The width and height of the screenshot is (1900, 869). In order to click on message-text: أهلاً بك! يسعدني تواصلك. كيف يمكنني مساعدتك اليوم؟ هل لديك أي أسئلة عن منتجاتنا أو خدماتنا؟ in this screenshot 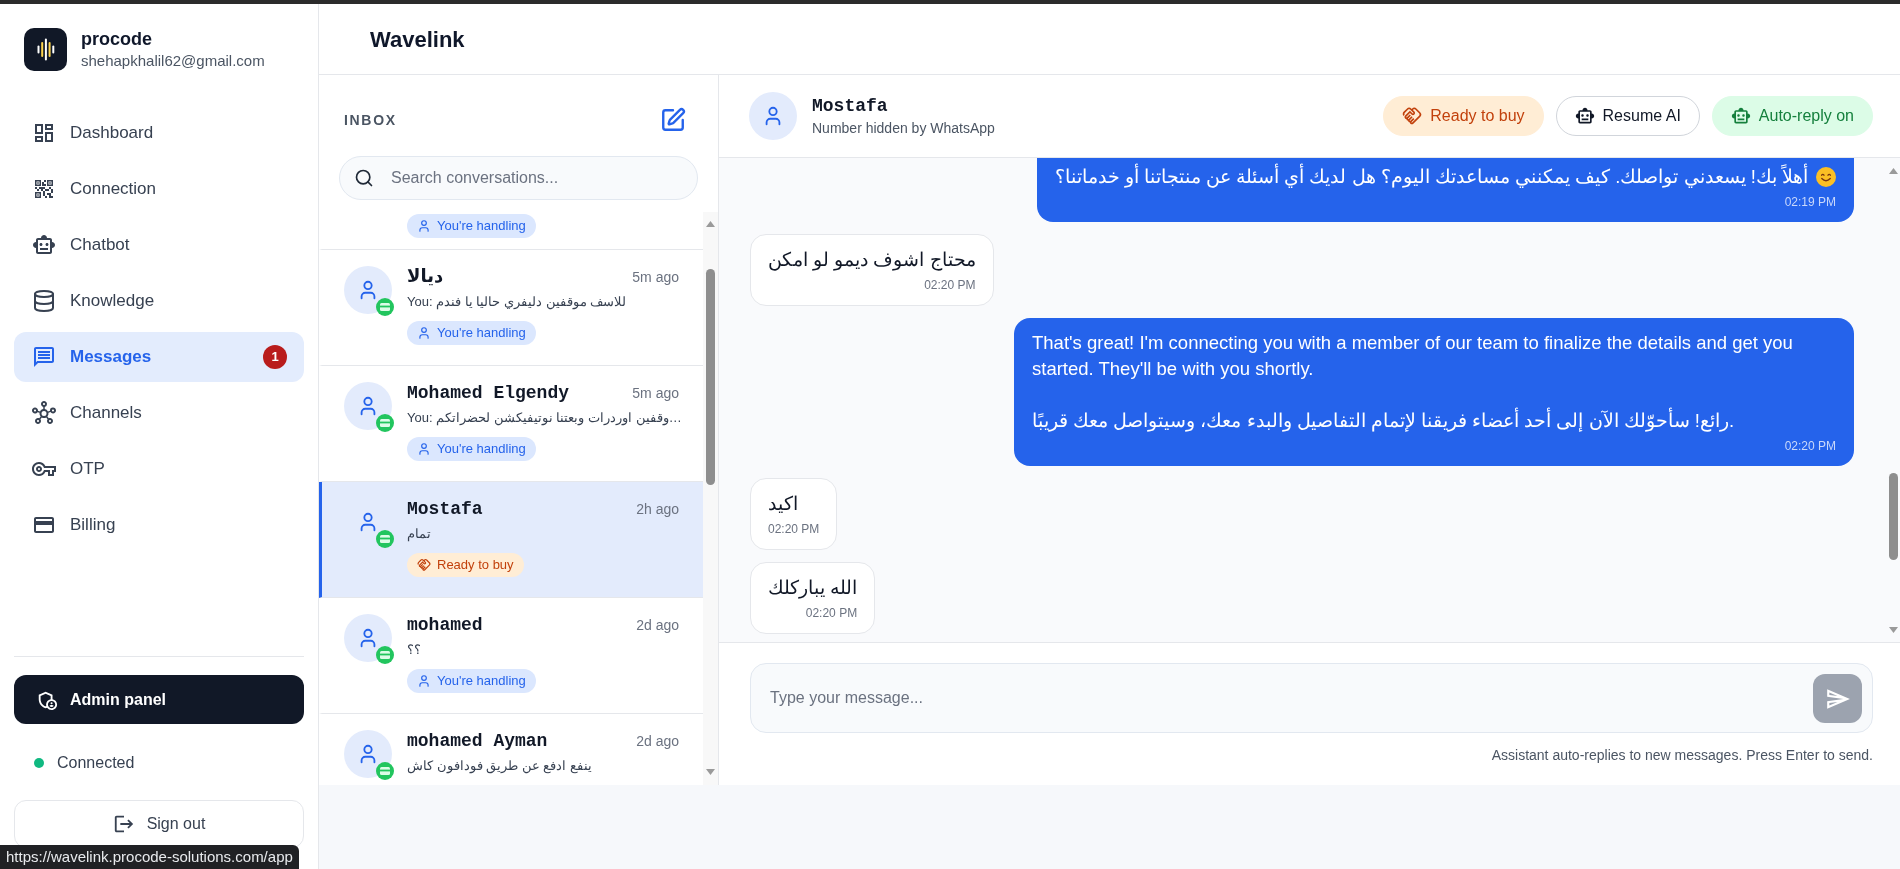, I will do `click(1431, 177)`.